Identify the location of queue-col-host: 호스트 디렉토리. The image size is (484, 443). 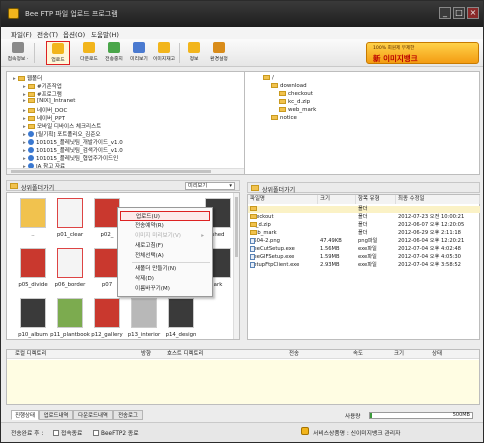
(185, 354).